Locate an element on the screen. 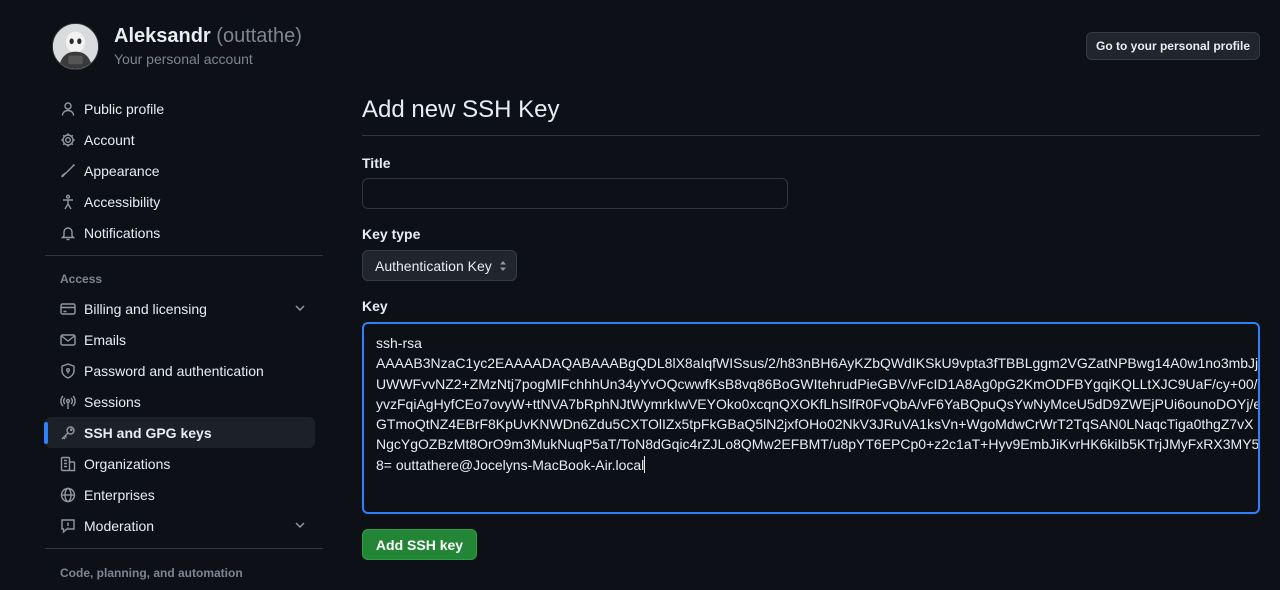 The width and height of the screenshot is (1280, 590). gear-icon is located at coordinates (68, 140).